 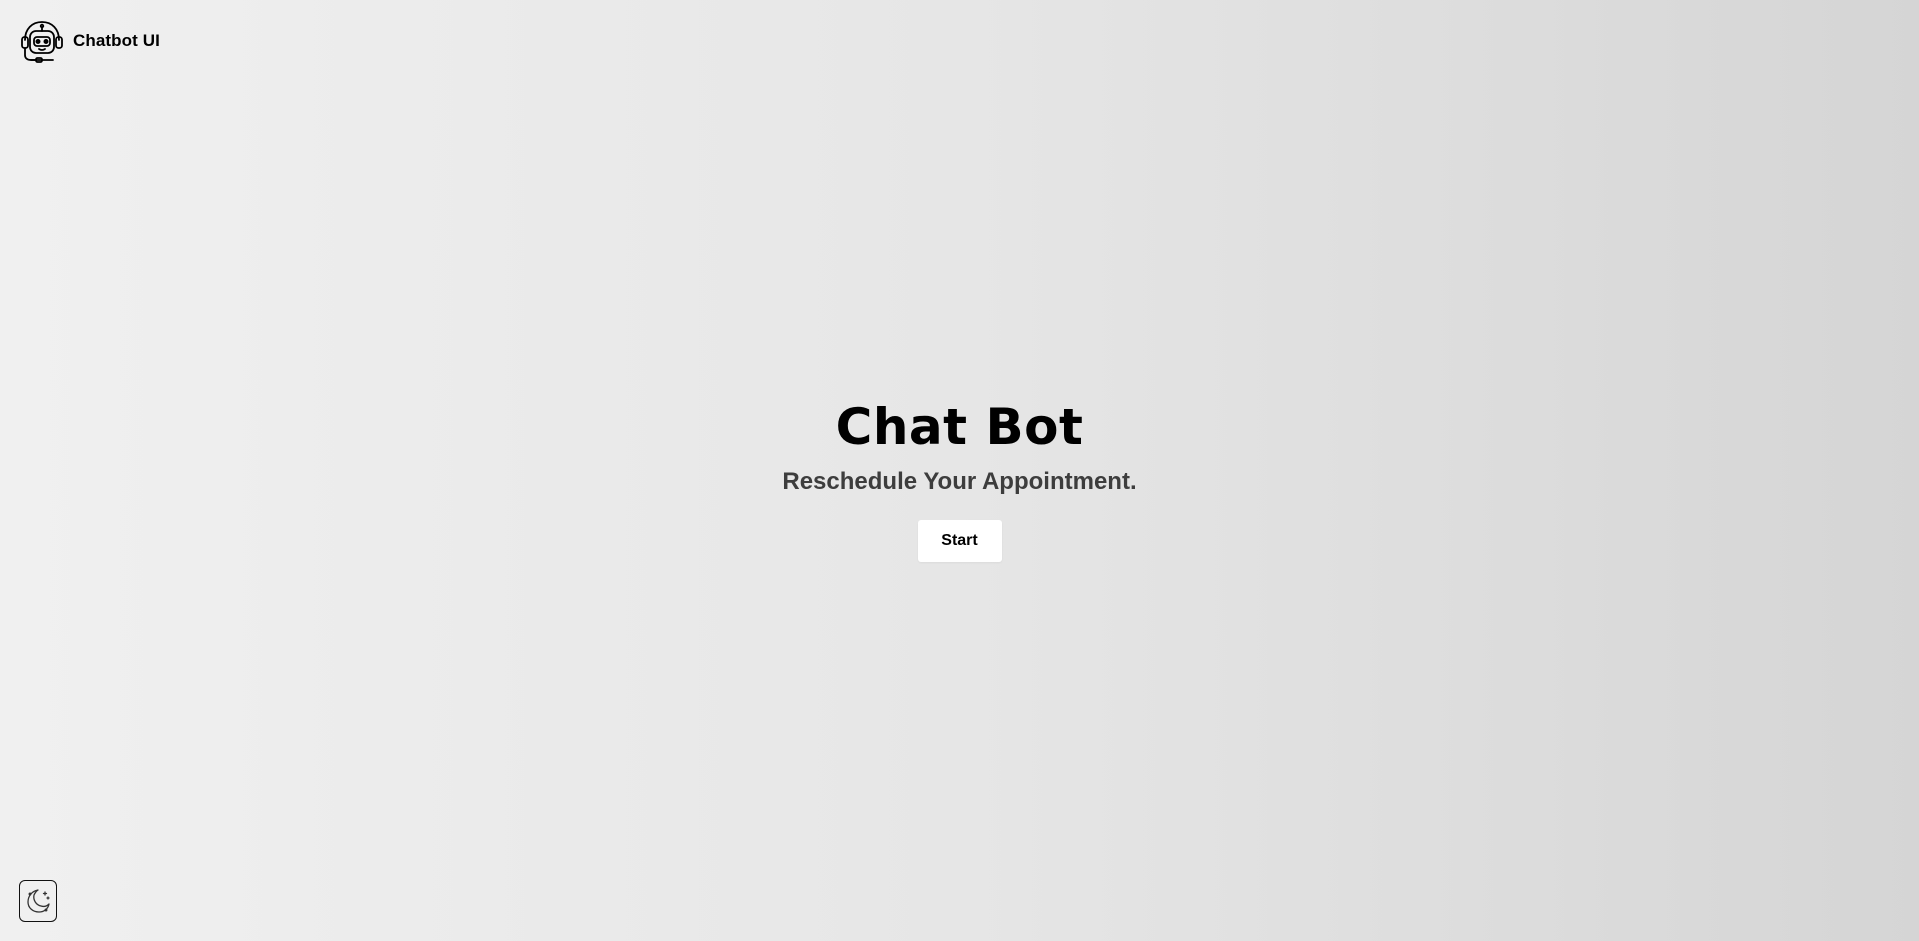 I want to click on moon-icon, so click(x=38, y=901).